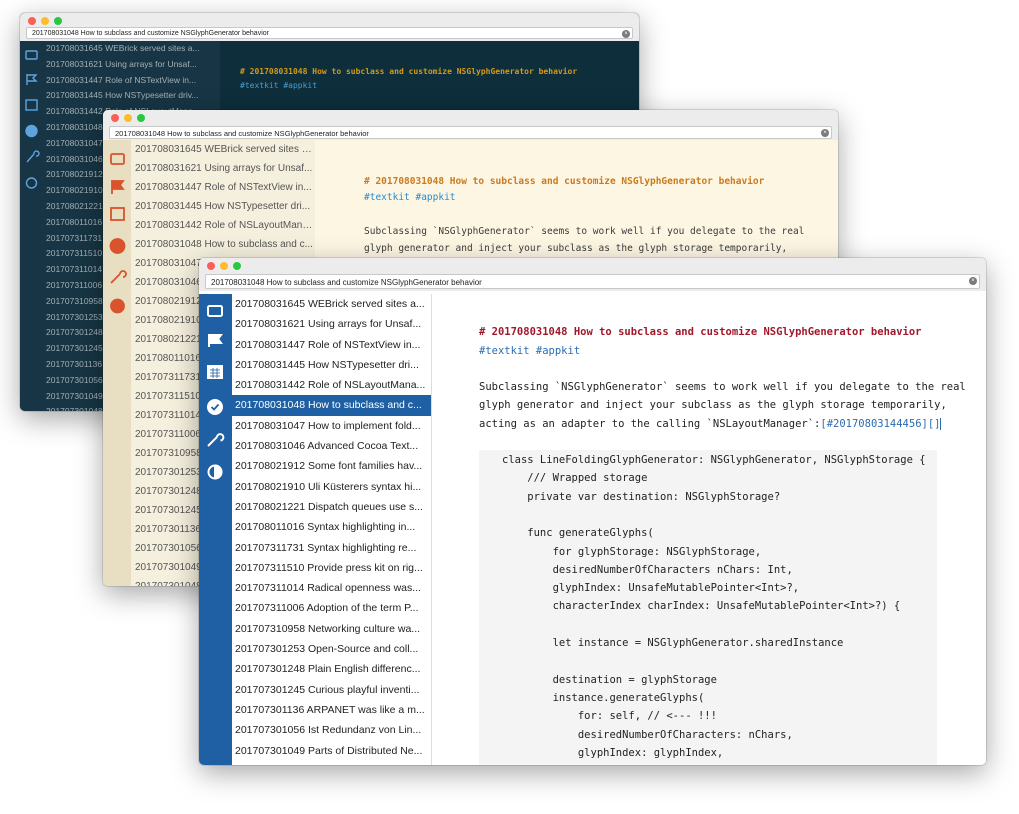  Describe the element at coordinates (881, 424) in the screenshot. I see `wiki-link: [#20170803144456][]` at that location.